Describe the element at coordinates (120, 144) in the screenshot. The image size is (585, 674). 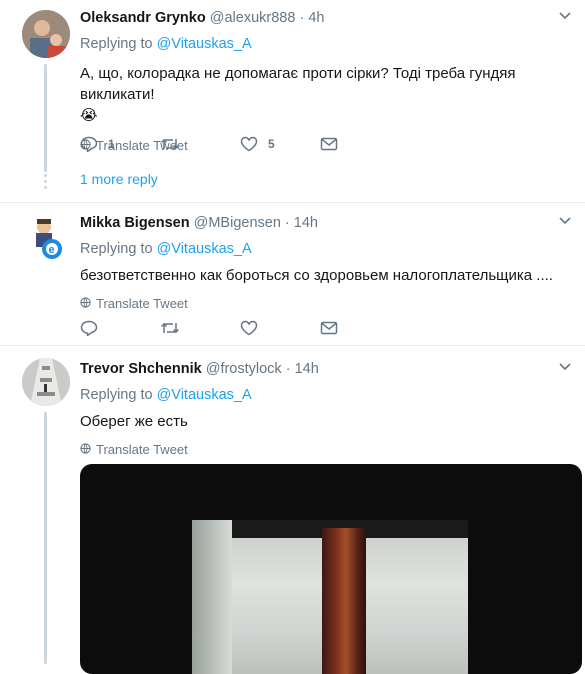
I see `reply-button: 1` at that location.